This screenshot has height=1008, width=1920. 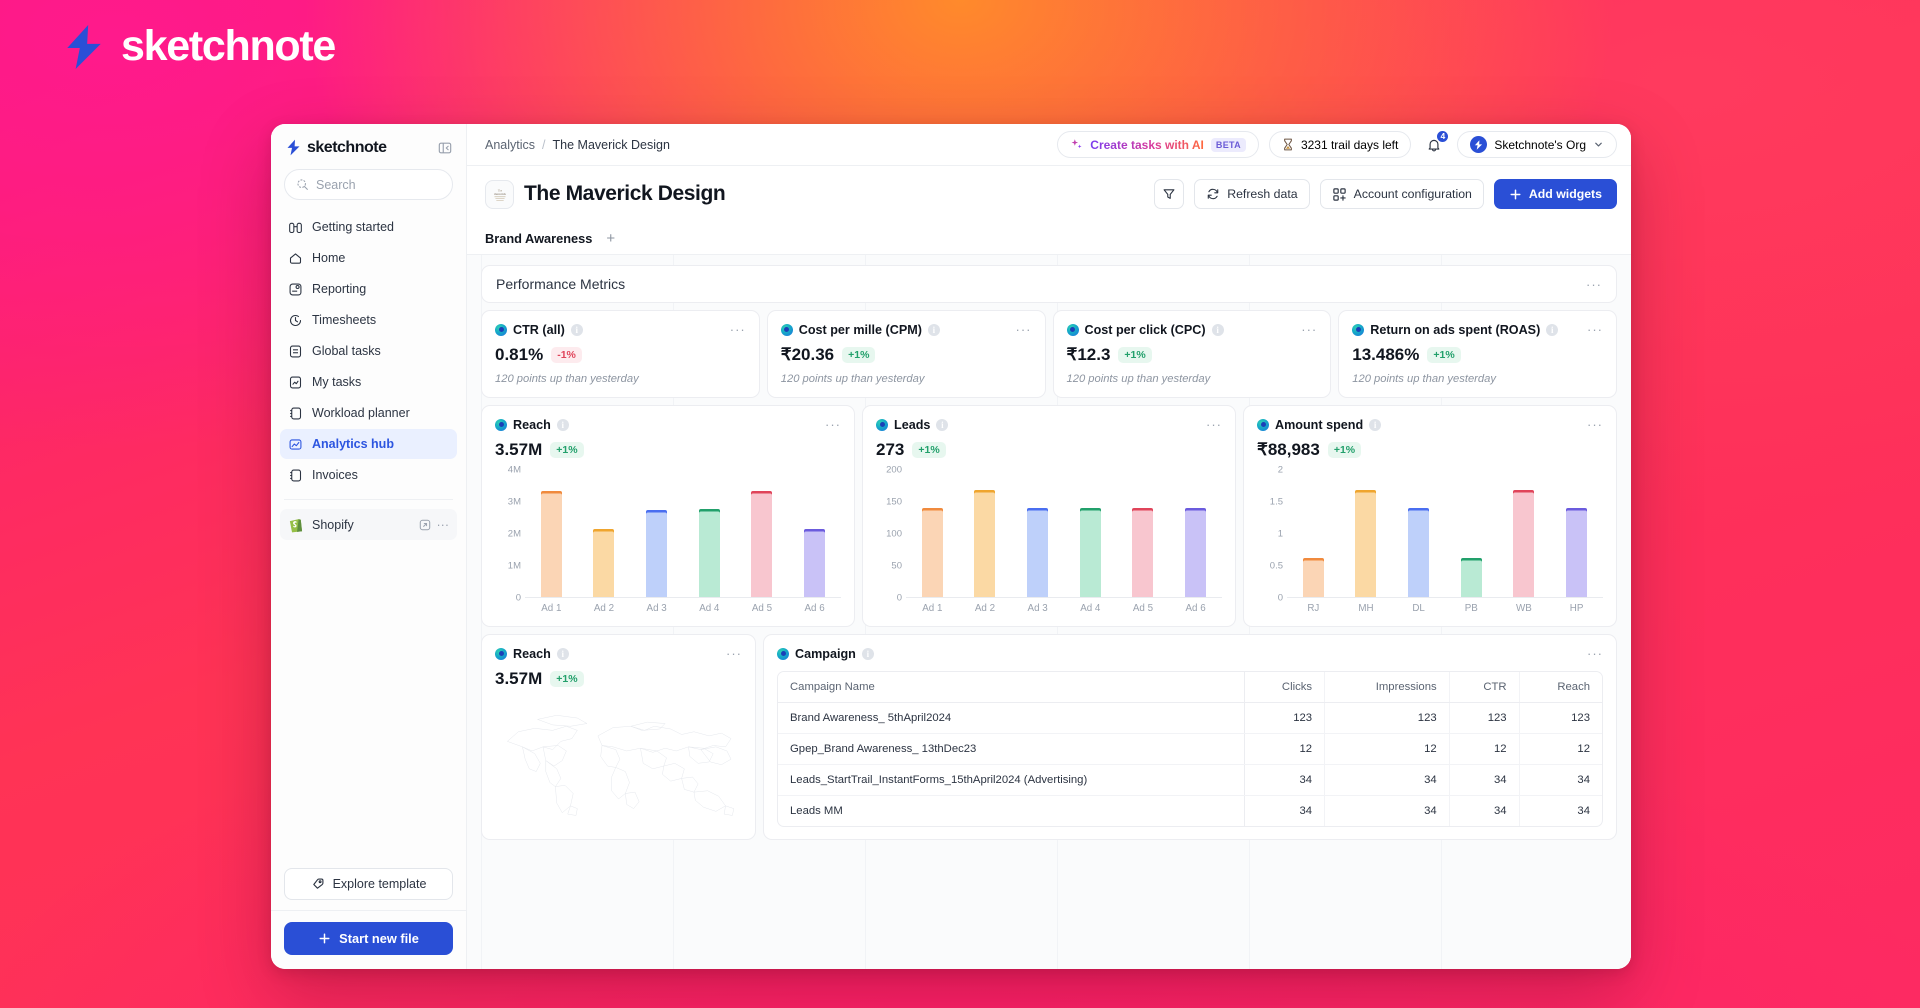 What do you see at coordinates (1401, 194) in the screenshot?
I see `account-configuration-button: Account configuration` at bounding box center [1401, 194].